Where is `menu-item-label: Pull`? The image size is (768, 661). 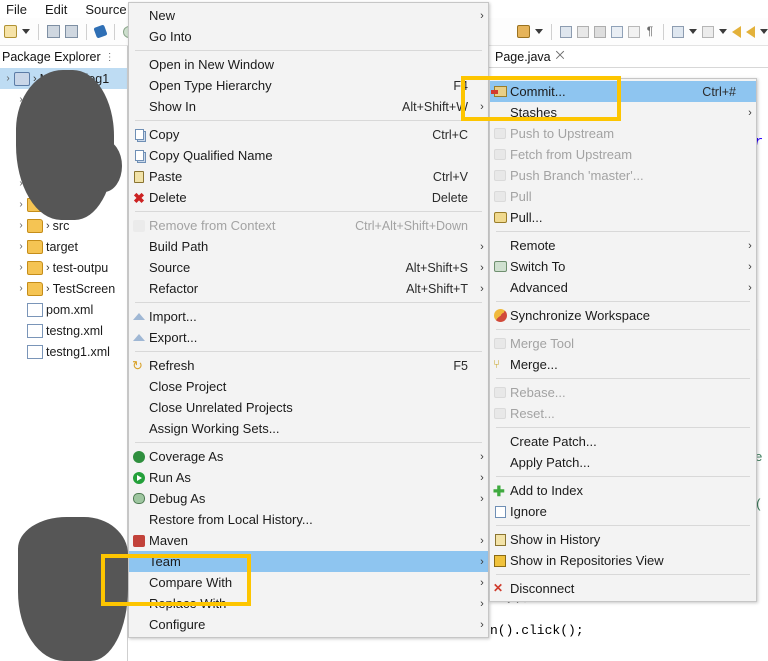 menu-item-label: Pull is located at coordinates (521, 196).